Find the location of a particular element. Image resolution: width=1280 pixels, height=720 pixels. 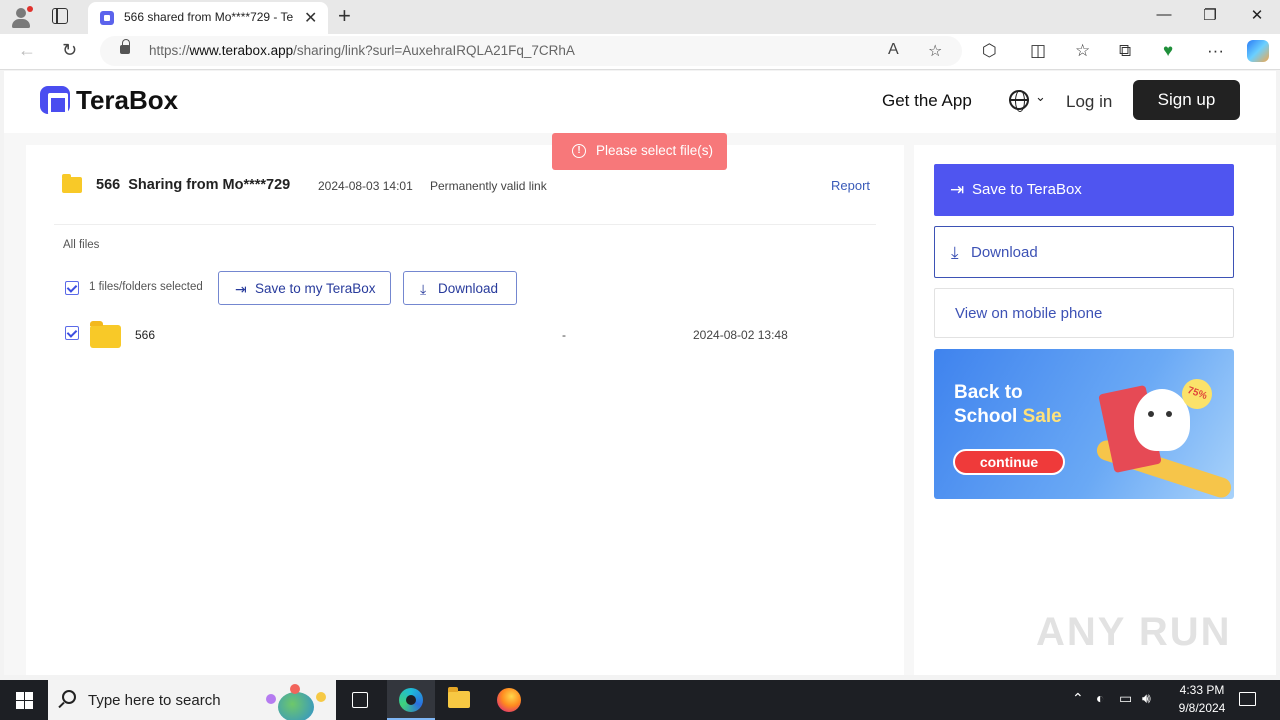

notification-icon is located at coordinates (1247, 699).